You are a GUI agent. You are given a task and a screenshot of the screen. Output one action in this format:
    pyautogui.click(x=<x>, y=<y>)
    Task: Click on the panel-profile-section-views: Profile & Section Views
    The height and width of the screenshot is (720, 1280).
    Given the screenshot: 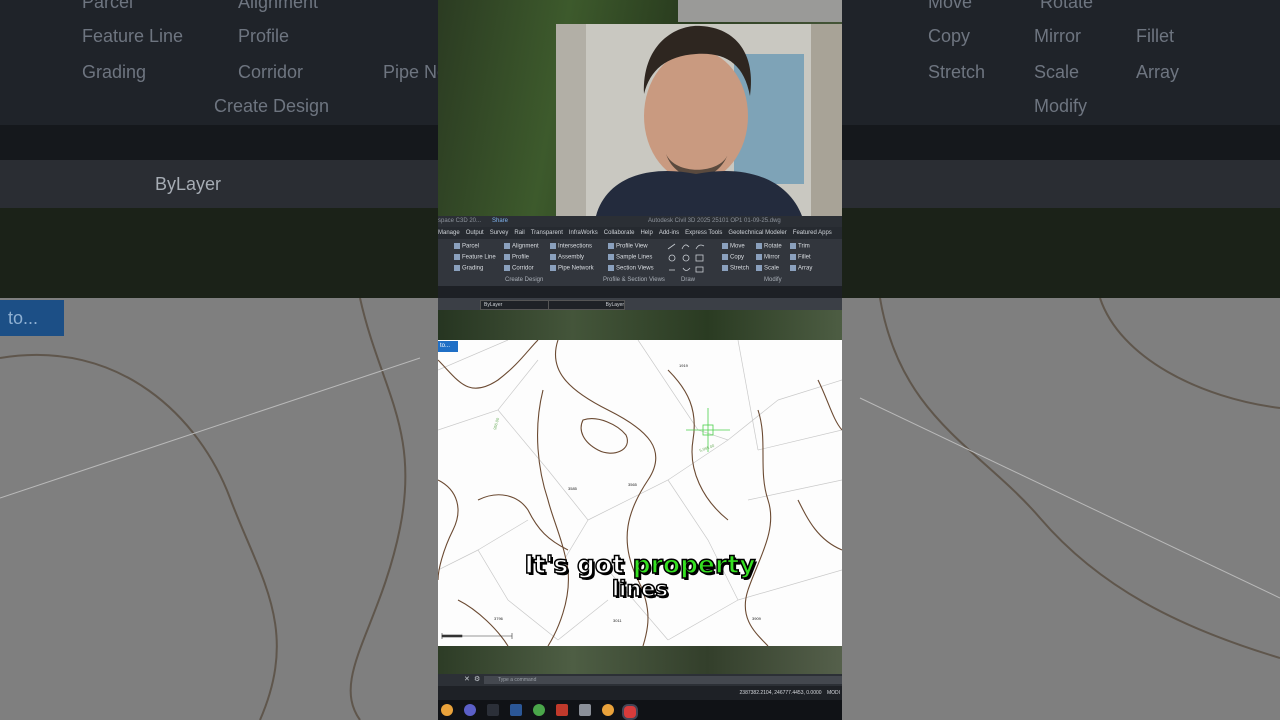 What is the action you would take?
    pyautogui.click(x=634, y=280)
    